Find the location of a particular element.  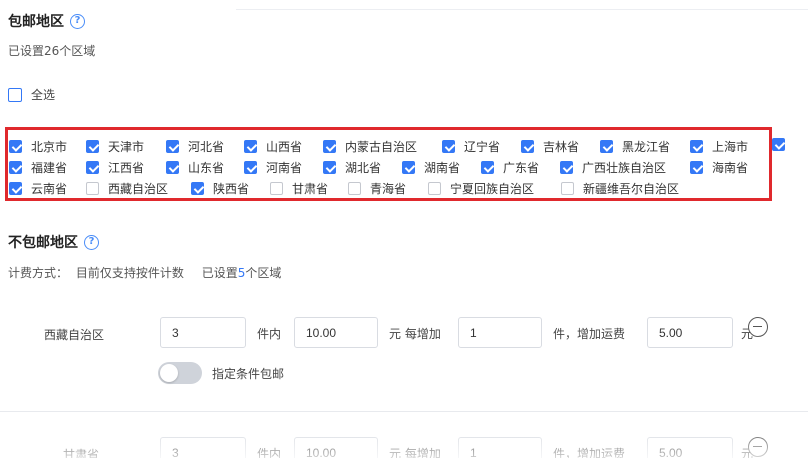

shipping-rule-row: 西藏自治区 件内 元 每增加 件，增加运费 元 is located at coordinates (404, 335).